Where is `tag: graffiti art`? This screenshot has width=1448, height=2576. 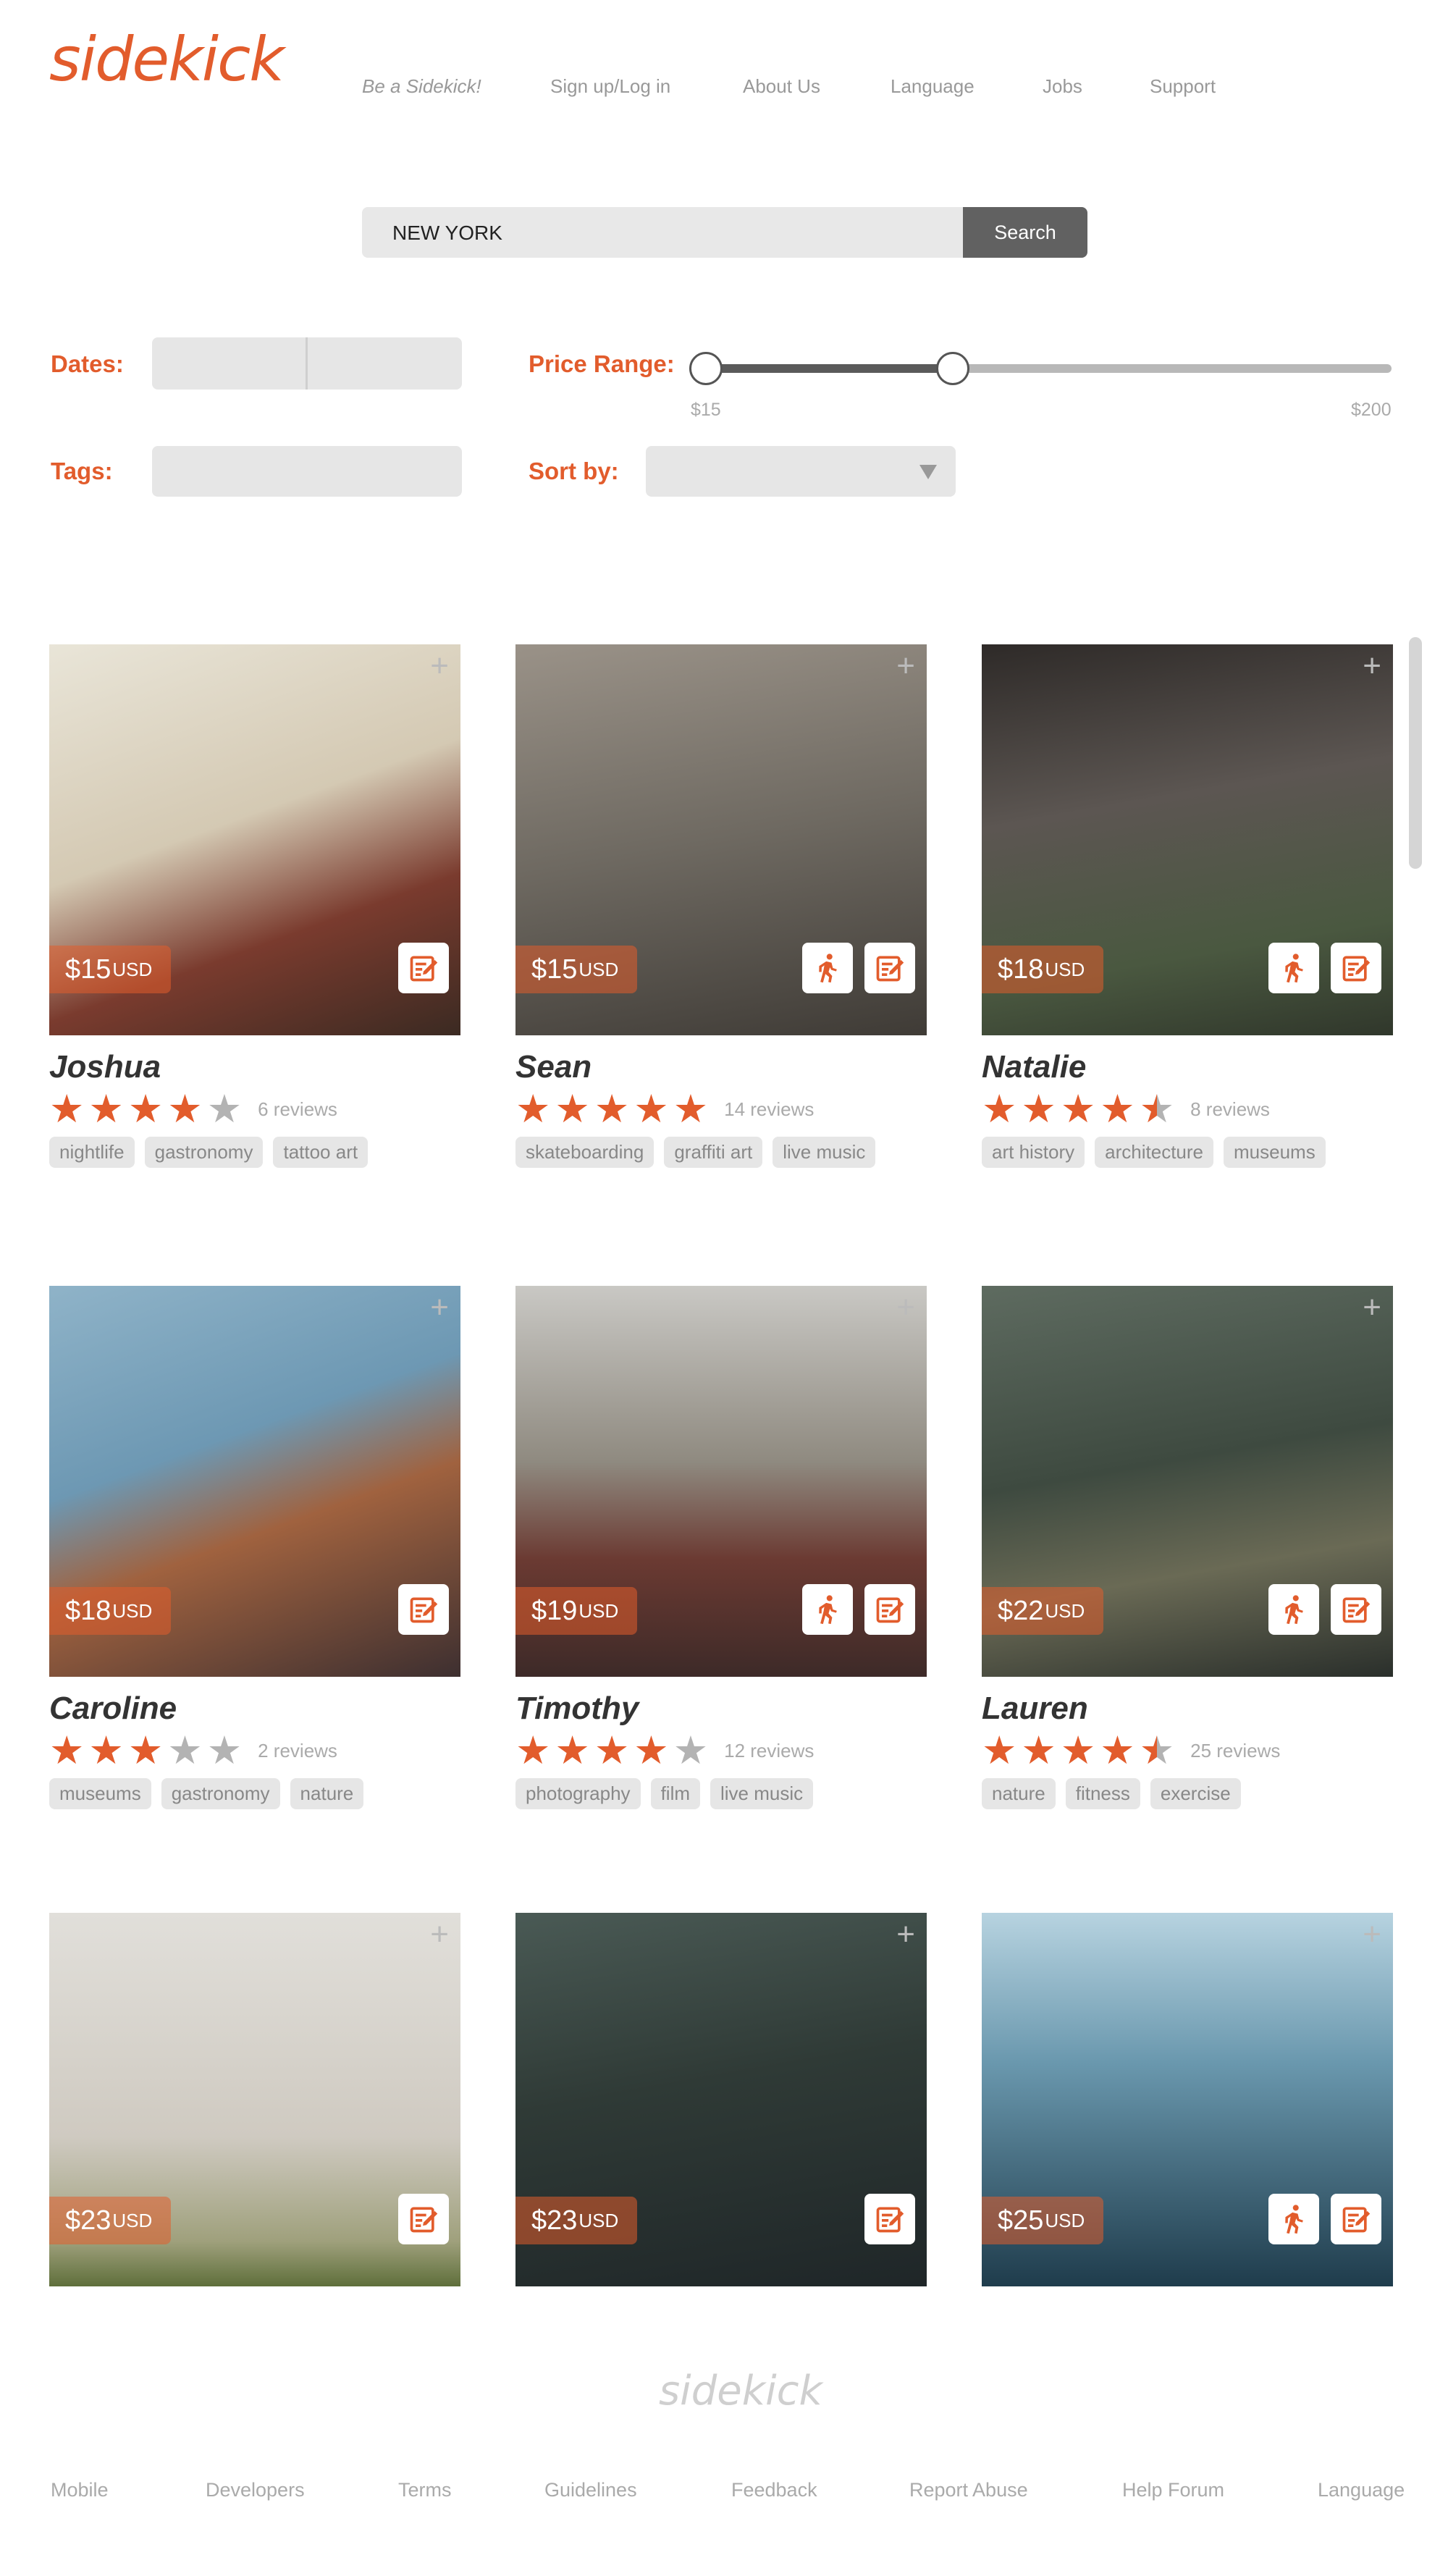
tag: graffiti art is located at coordinates (713, 1153).